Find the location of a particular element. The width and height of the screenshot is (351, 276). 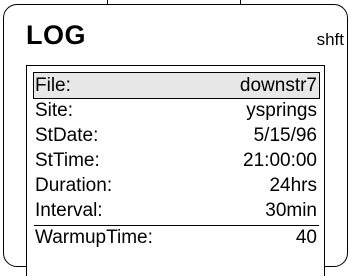

param-row-file: File: downstr7 is located at coordinates (176, 85).